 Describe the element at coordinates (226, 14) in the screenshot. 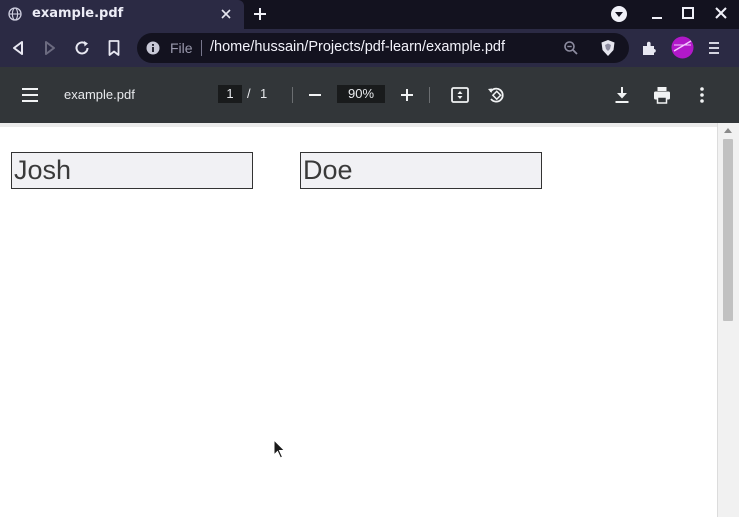

I see `close-icon` at that location.